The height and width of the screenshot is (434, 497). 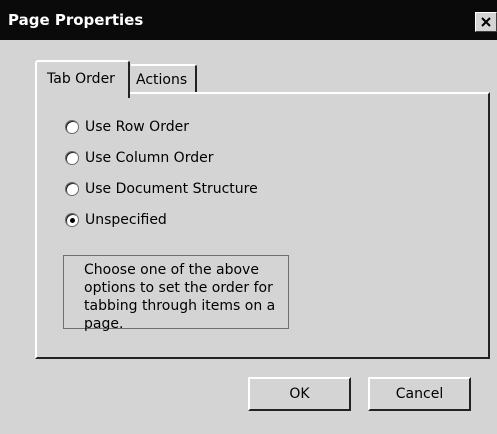 I want to click on ok-button: OK, so click(x=299, y=394).